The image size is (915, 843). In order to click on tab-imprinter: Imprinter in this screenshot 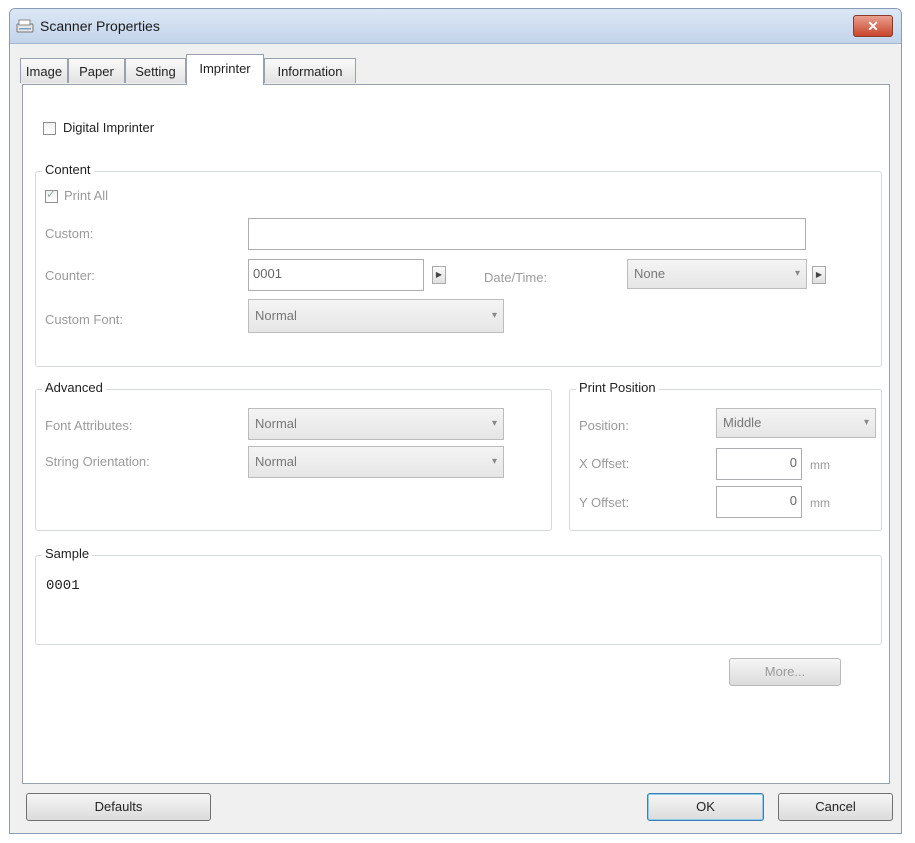, I will do `click(225, 69)`.